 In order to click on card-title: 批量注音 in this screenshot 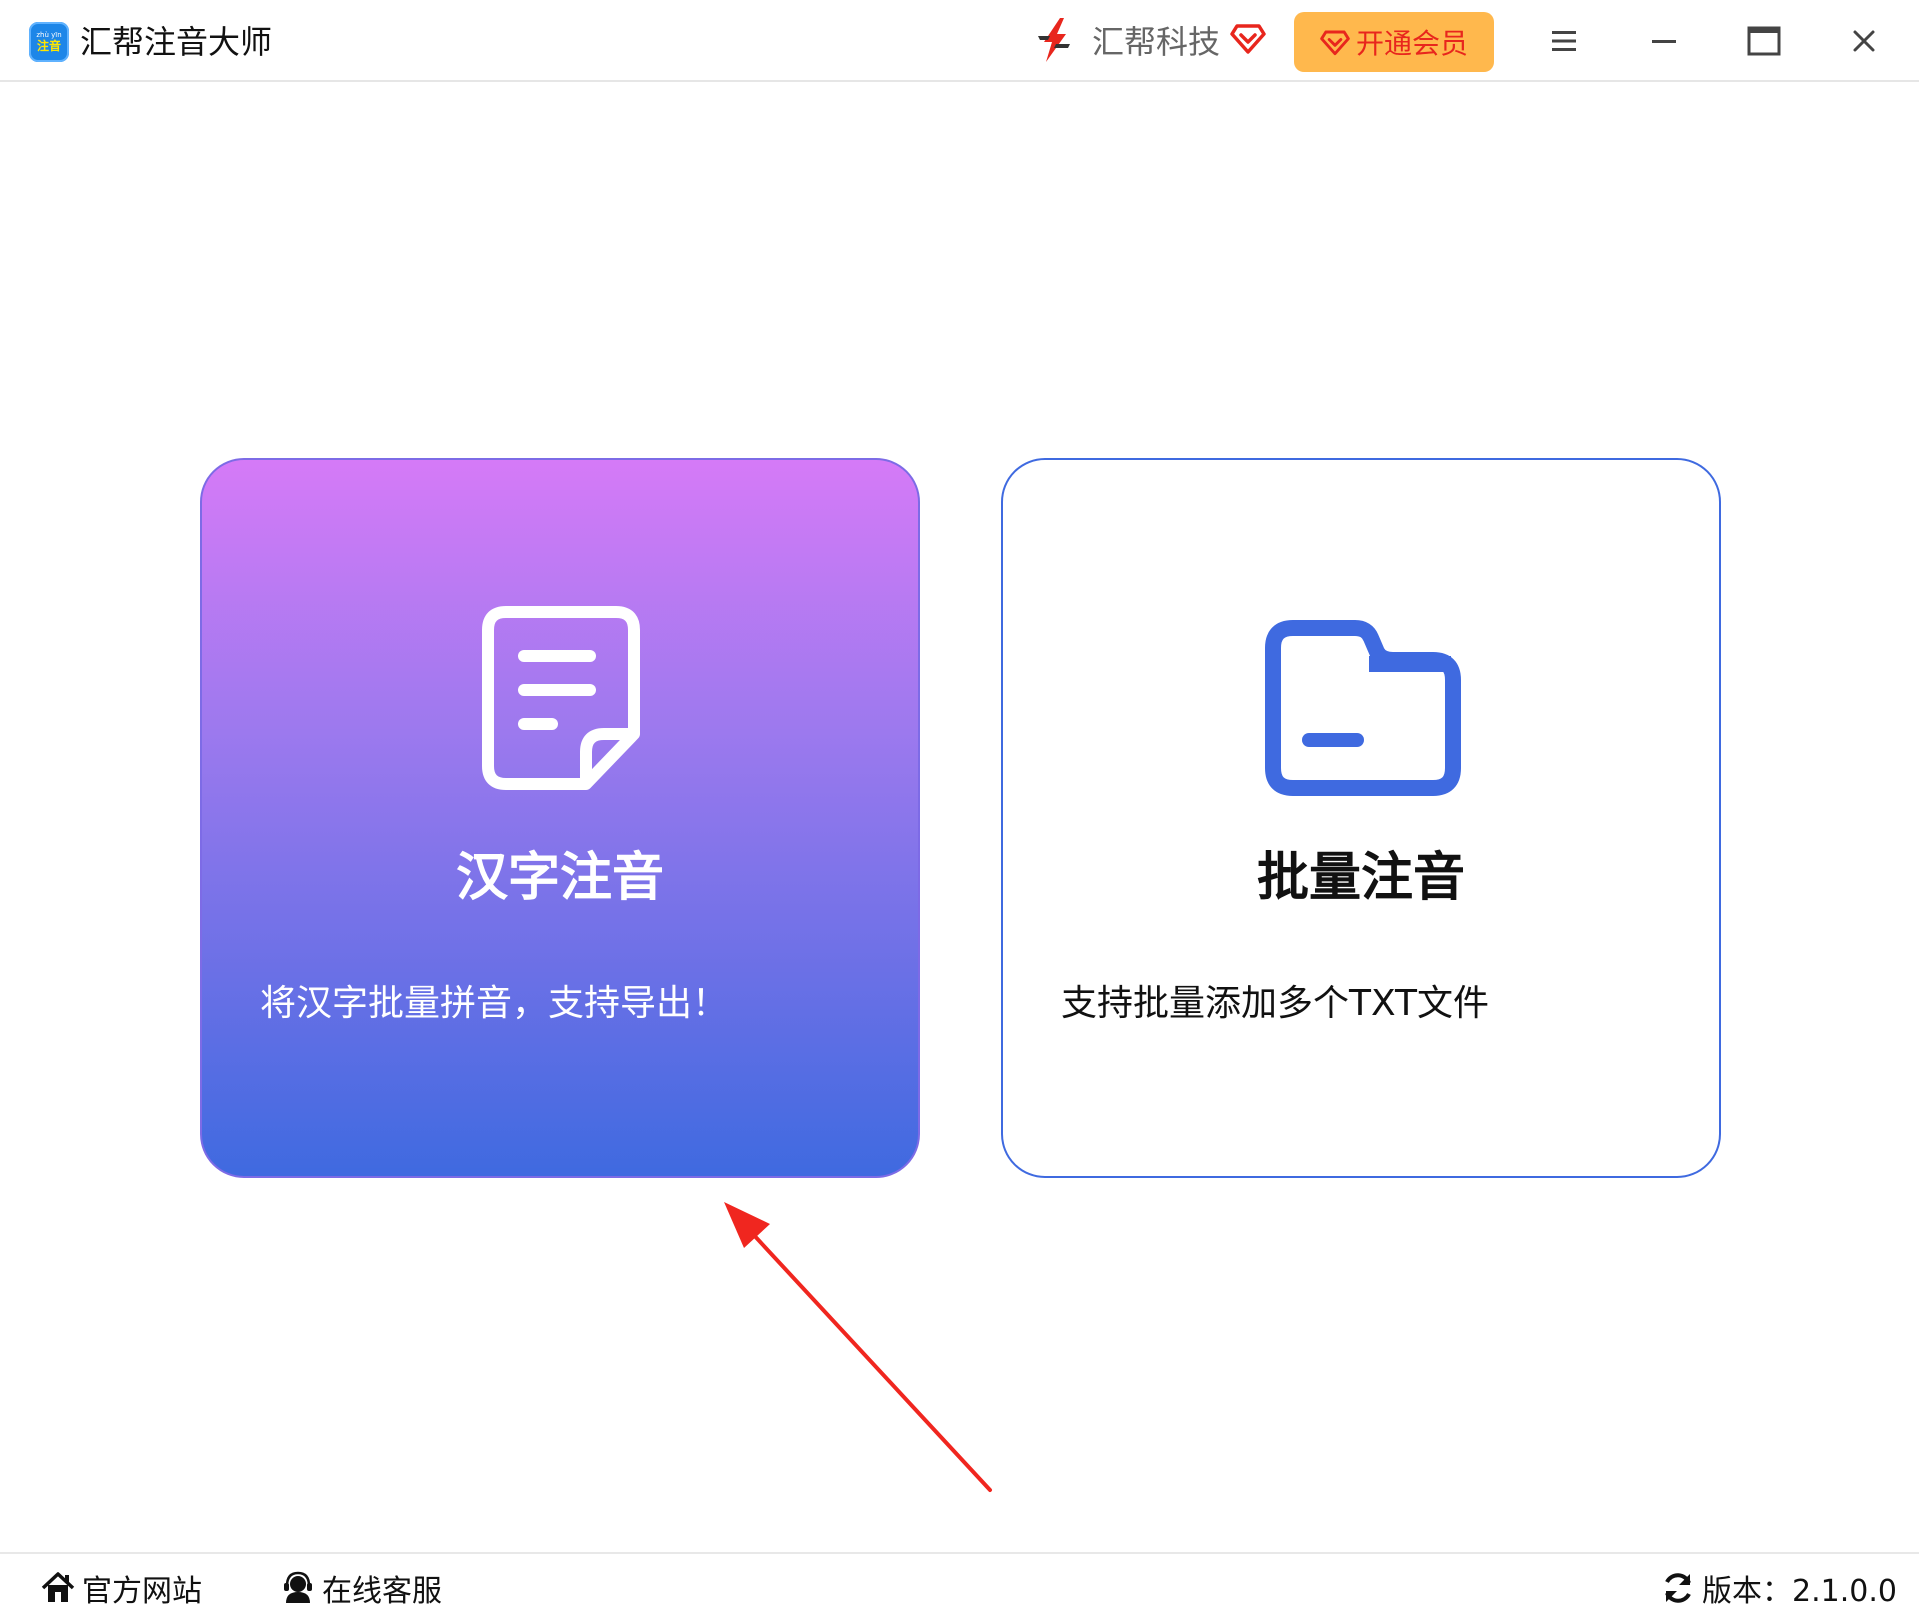, I will do `click(1360, 878)`.